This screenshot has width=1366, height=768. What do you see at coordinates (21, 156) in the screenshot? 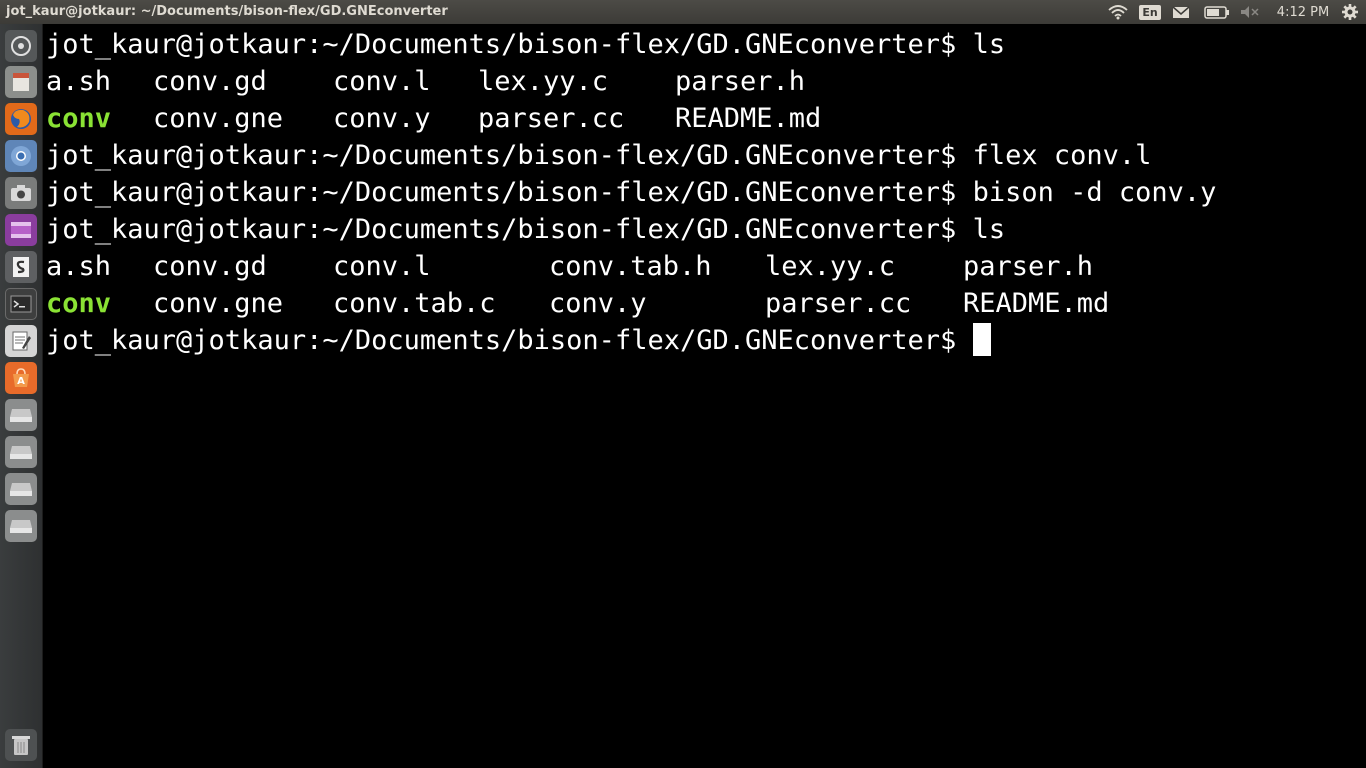
I see `chromium-icon` at bounding box center [21, 156].